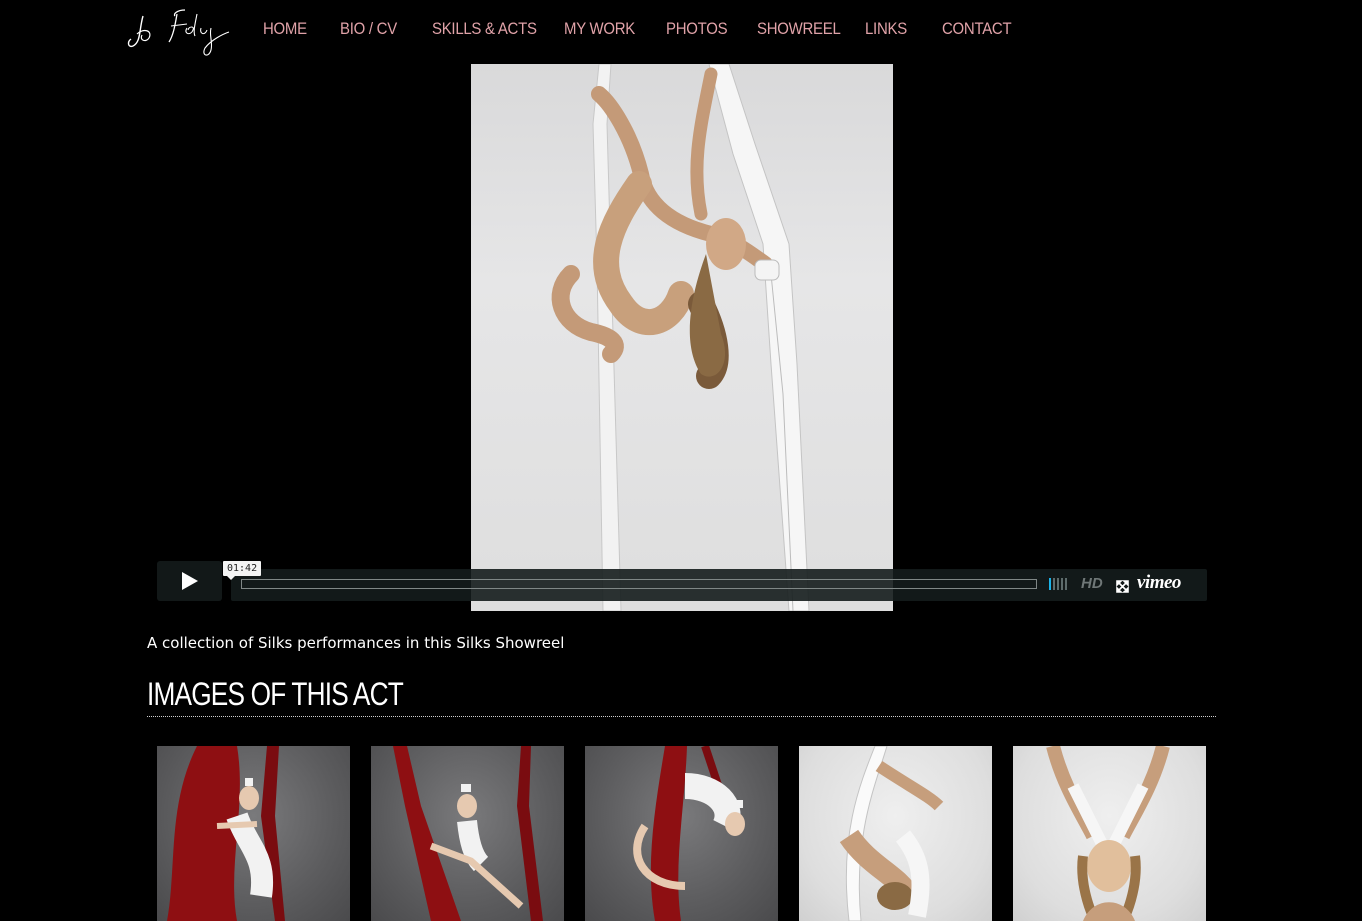 The image size is (1362, 921). What do you see at coordinates (380, 29) in the screenshot?
I see `nav-bio-cv: BIO / CV` at bounding box center [380, 29].